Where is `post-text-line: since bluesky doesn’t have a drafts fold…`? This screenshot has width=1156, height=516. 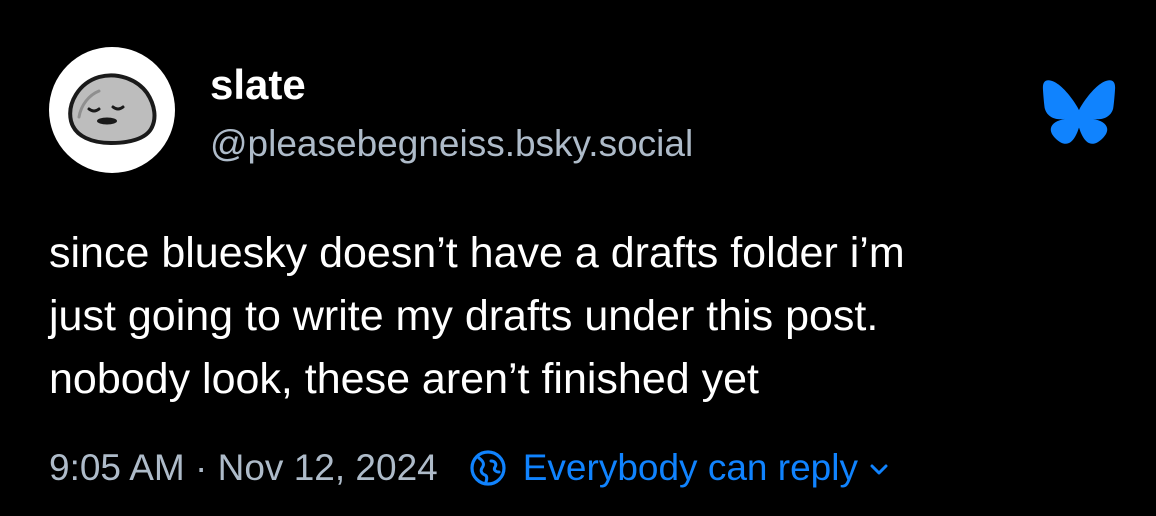
post-text-line: since bluesky doesn’t have a drafts fold… is located at coordinates (477, 253).